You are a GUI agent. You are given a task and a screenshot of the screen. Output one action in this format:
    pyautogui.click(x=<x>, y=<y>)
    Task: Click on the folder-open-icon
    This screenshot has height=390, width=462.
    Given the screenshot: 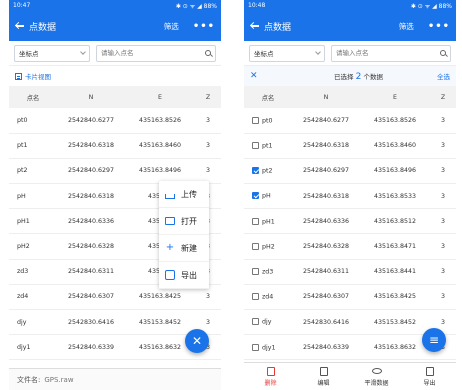 What is the action you would take?
    pyautogui.click(x=170, y=221)
    